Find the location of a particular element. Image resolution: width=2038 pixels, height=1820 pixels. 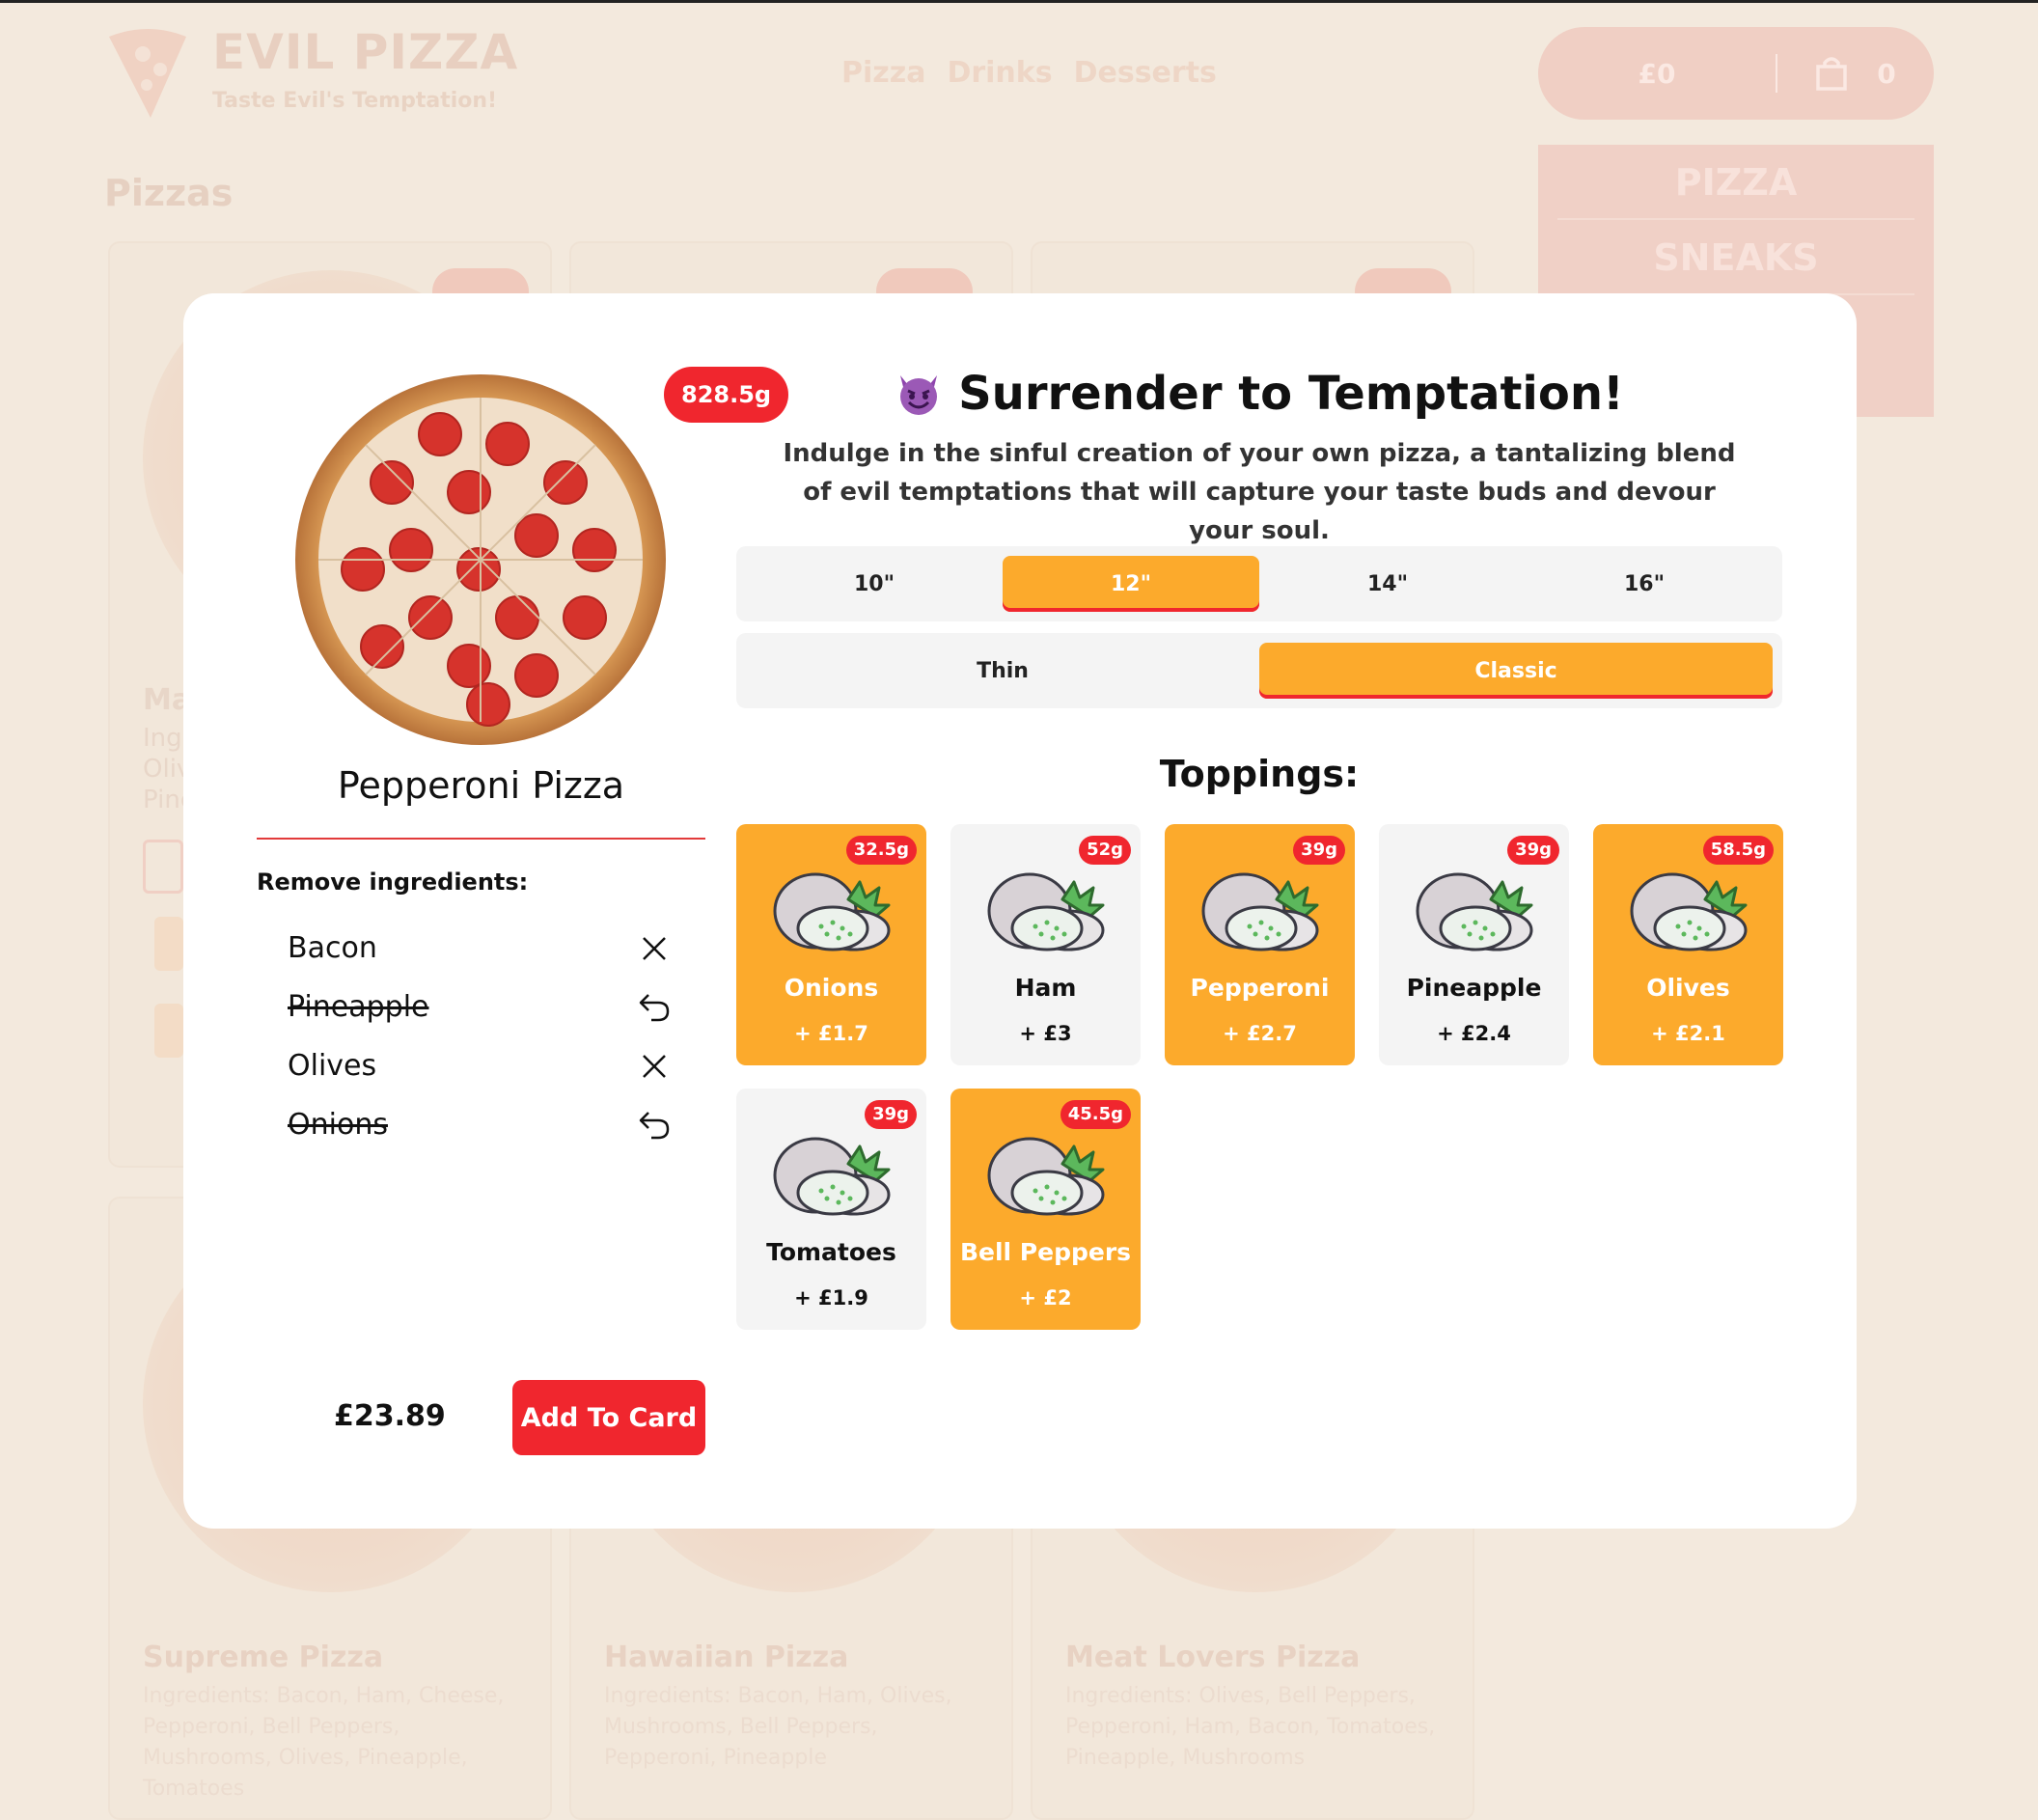

top-nav: Pizza Drinks Desserts is located at coordinates (1029, 73).